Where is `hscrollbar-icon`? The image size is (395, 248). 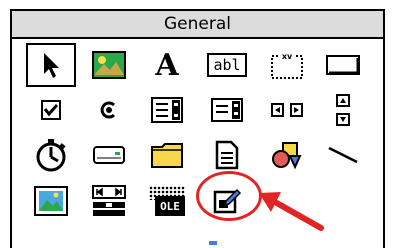
hscrollbar-icon is located at coordinates (287, 110).